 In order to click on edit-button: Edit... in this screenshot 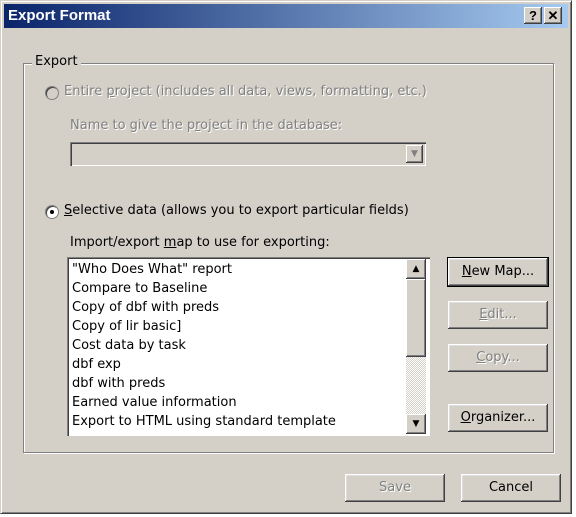, I will do `click(498, 315)`.